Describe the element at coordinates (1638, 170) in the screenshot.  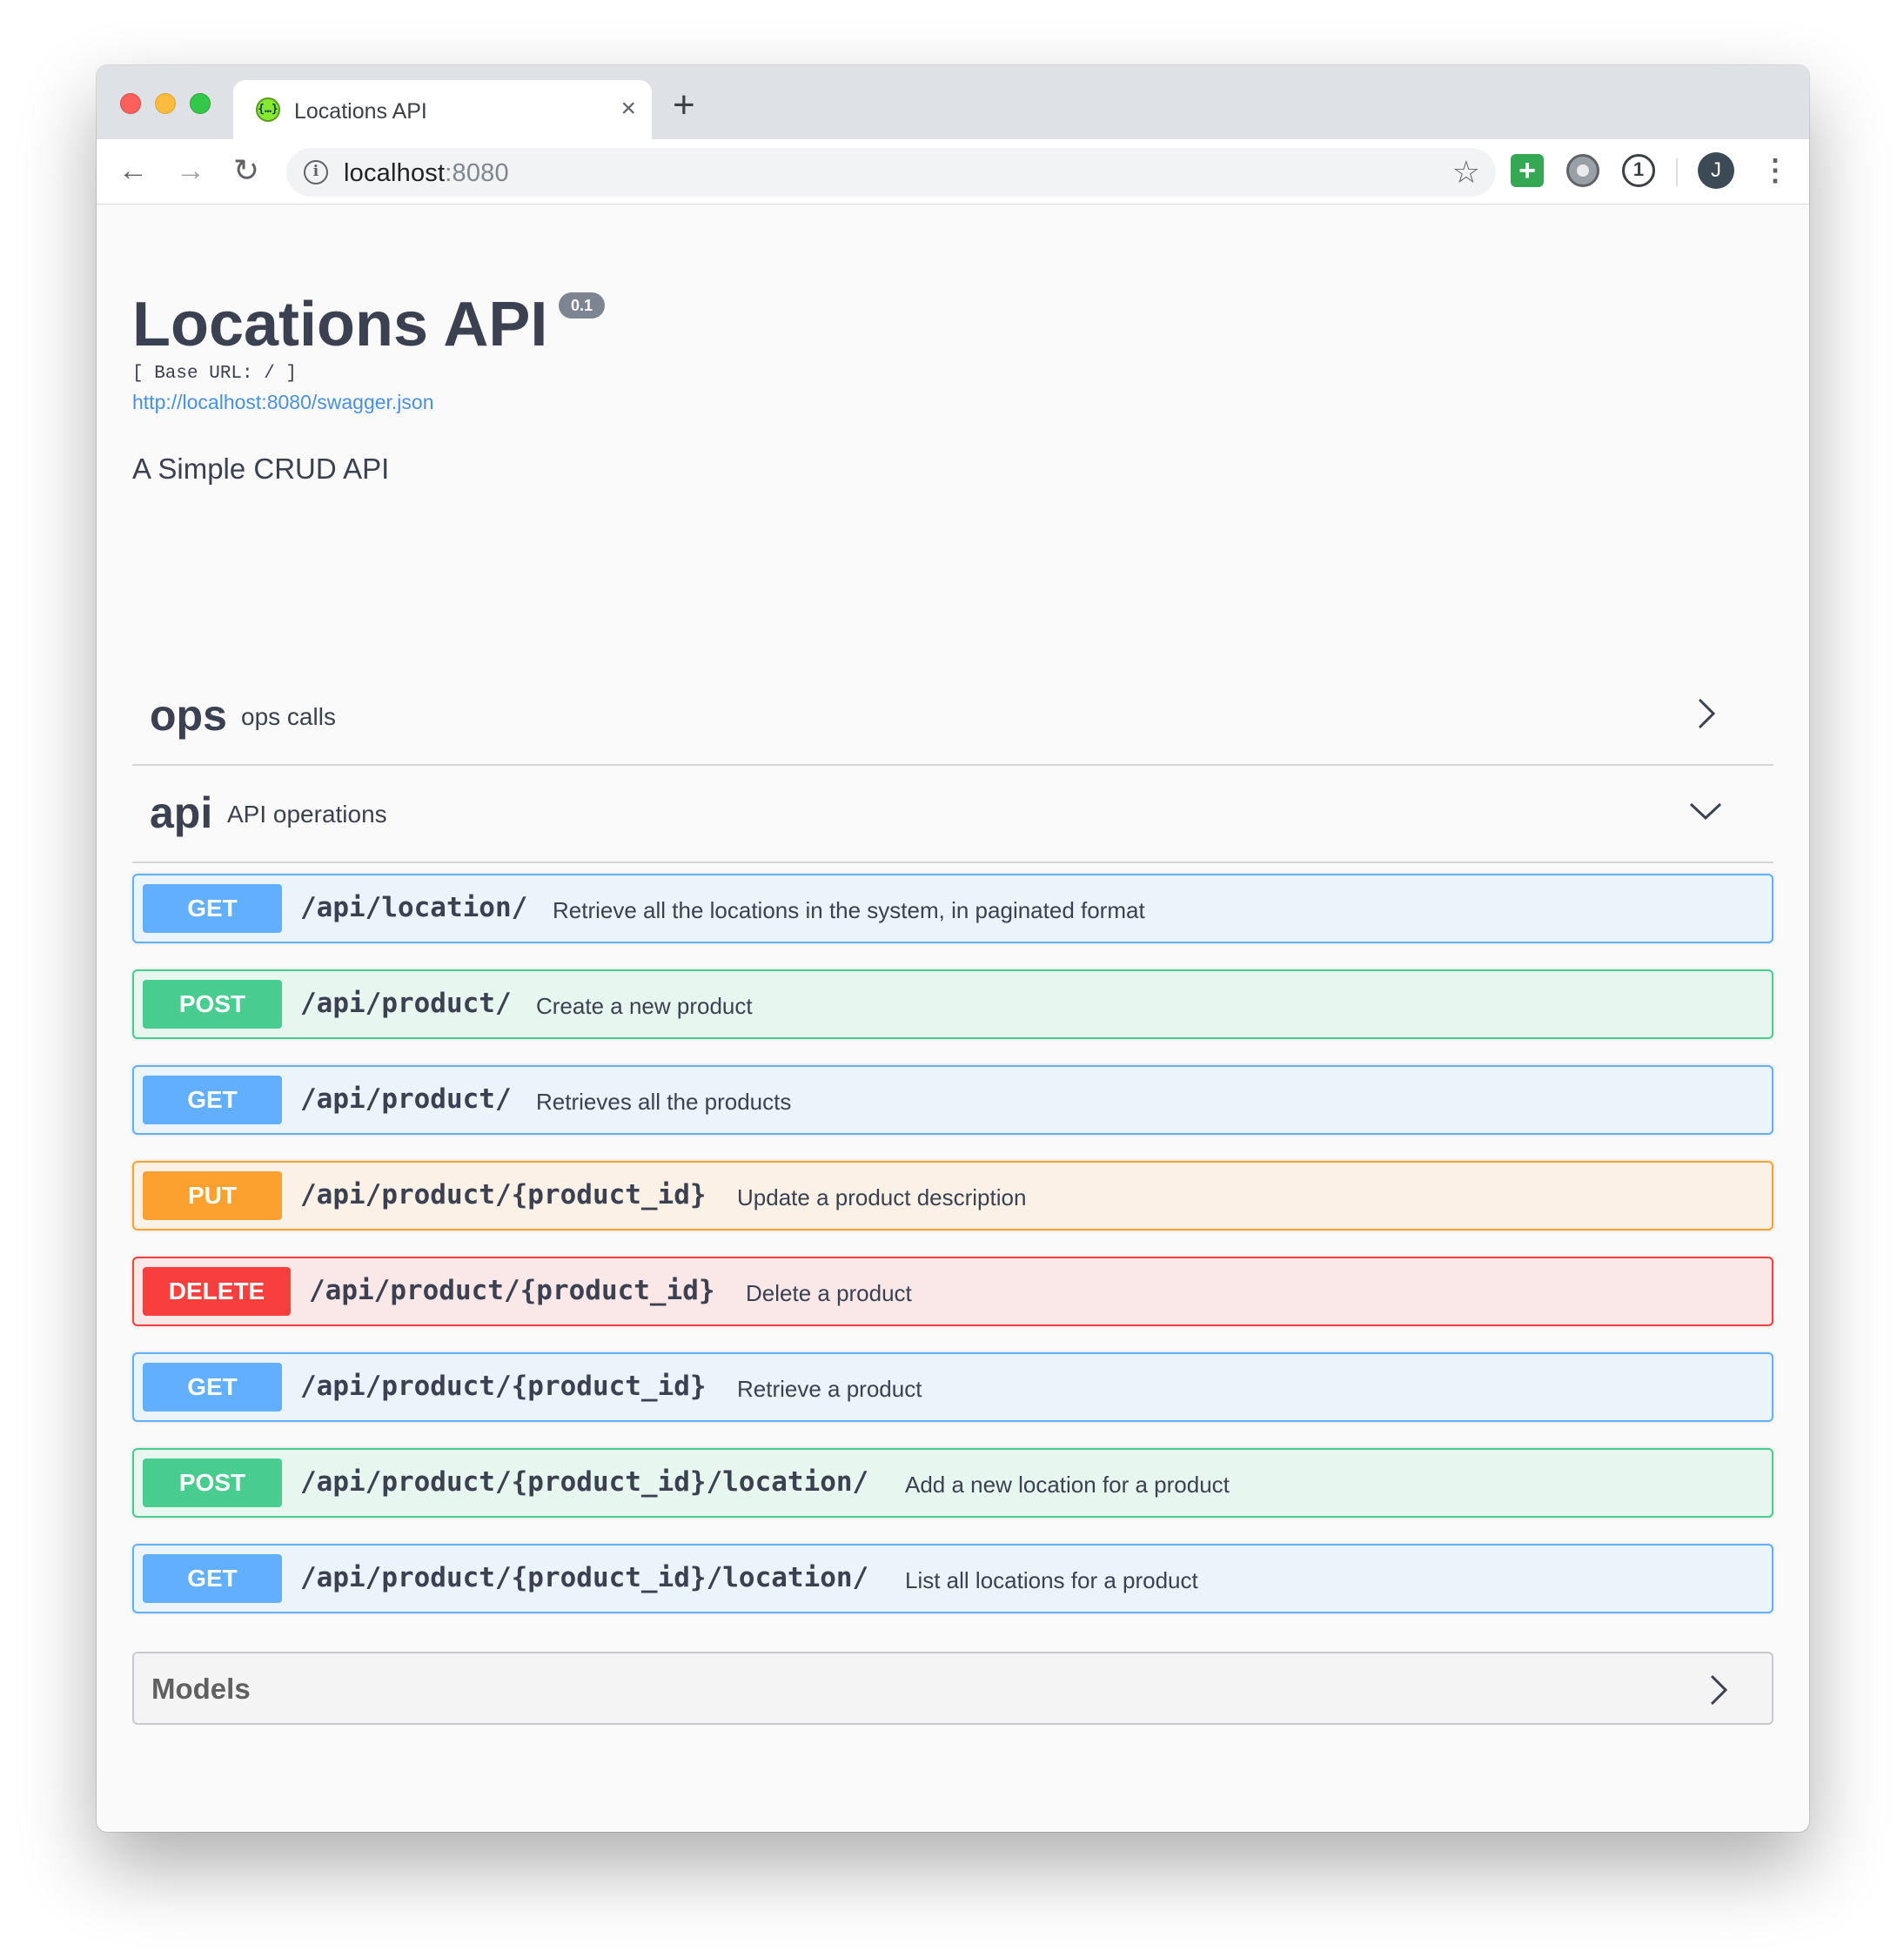
I see `password-manager-icon: 1` at that location.